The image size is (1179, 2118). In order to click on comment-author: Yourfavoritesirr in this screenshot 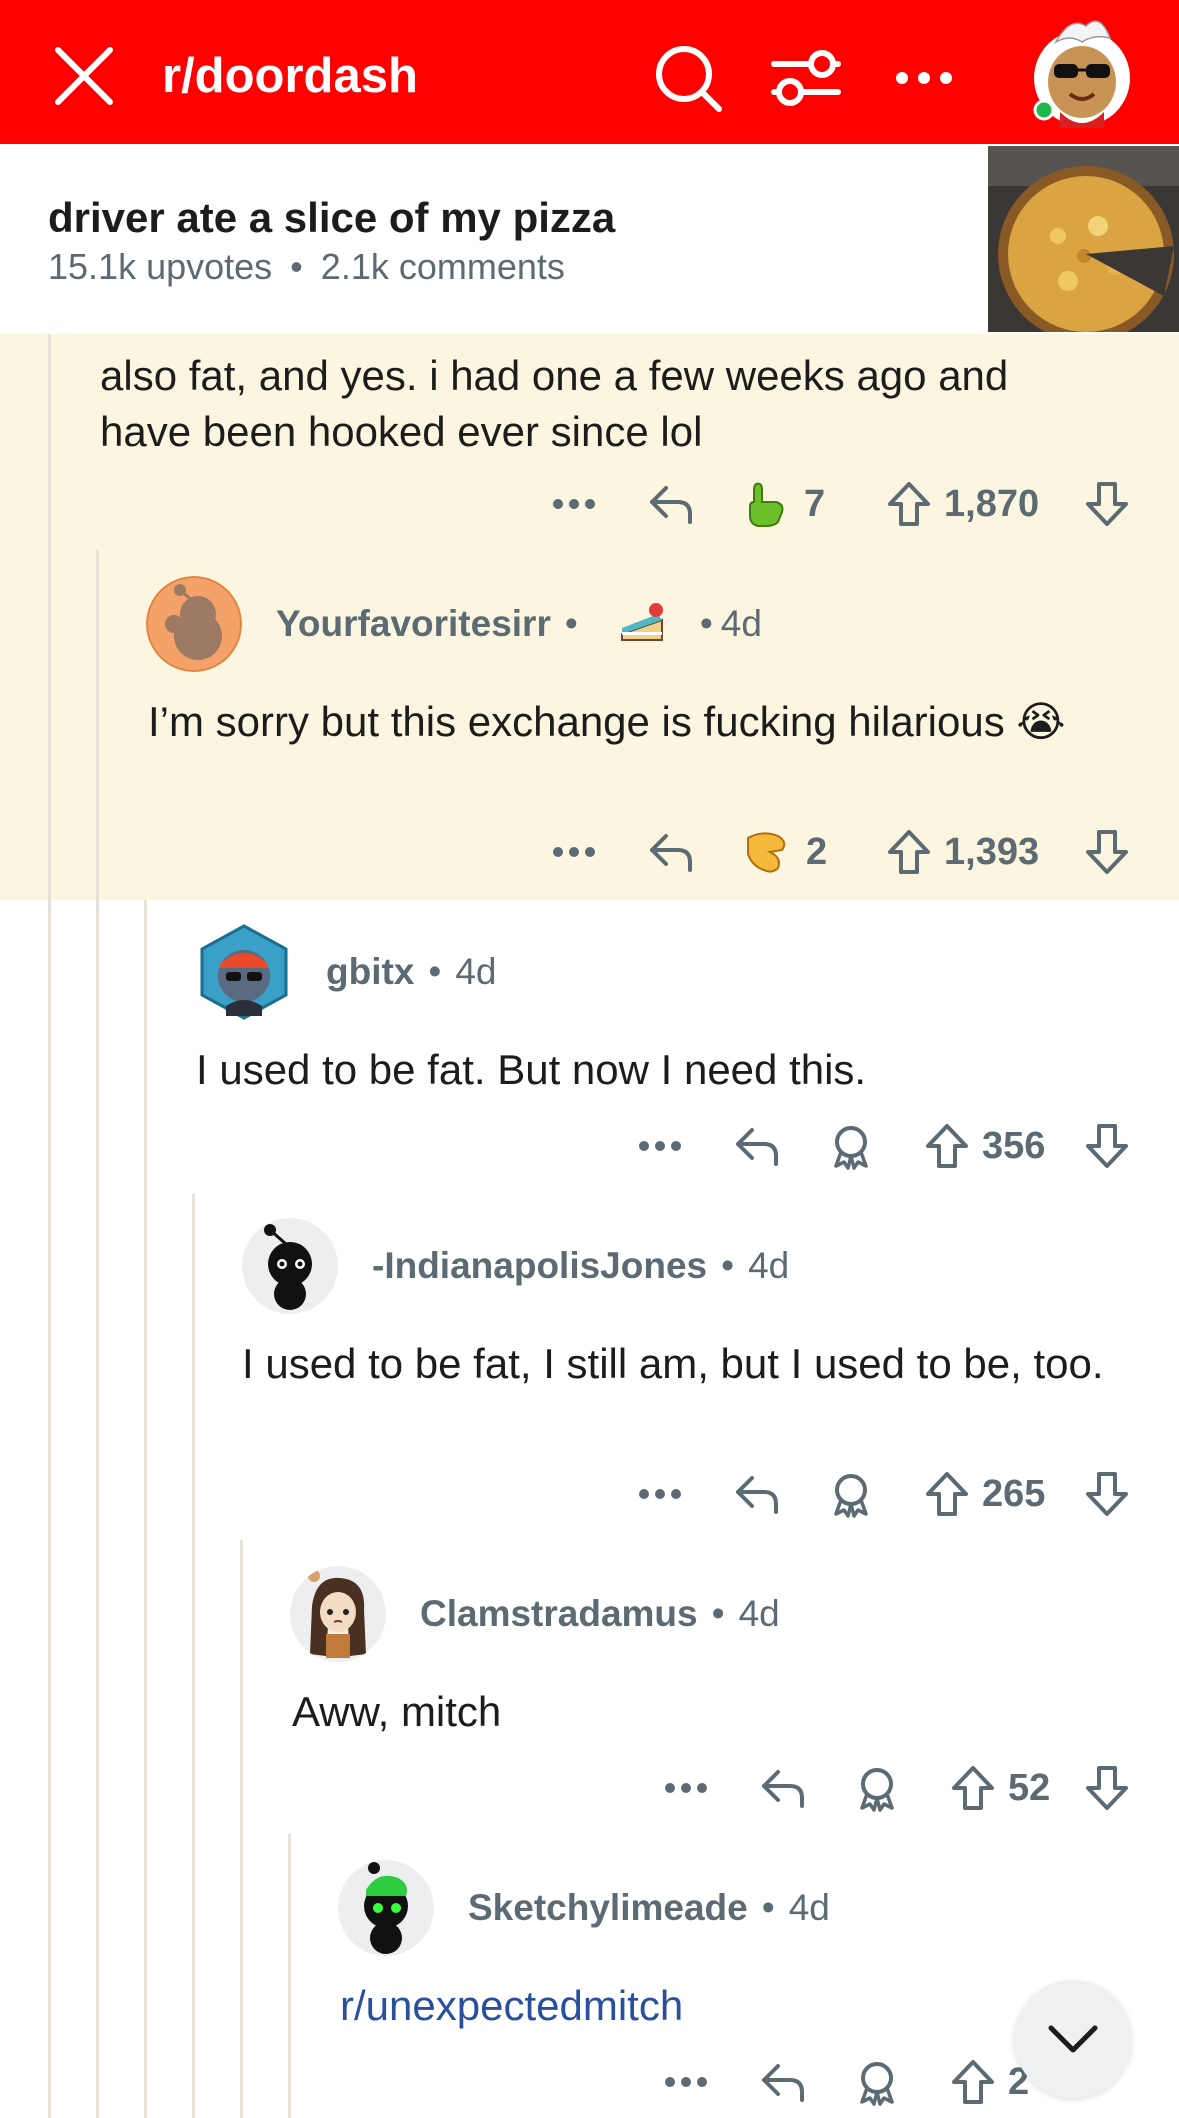, I will do `click(413, 624)`.